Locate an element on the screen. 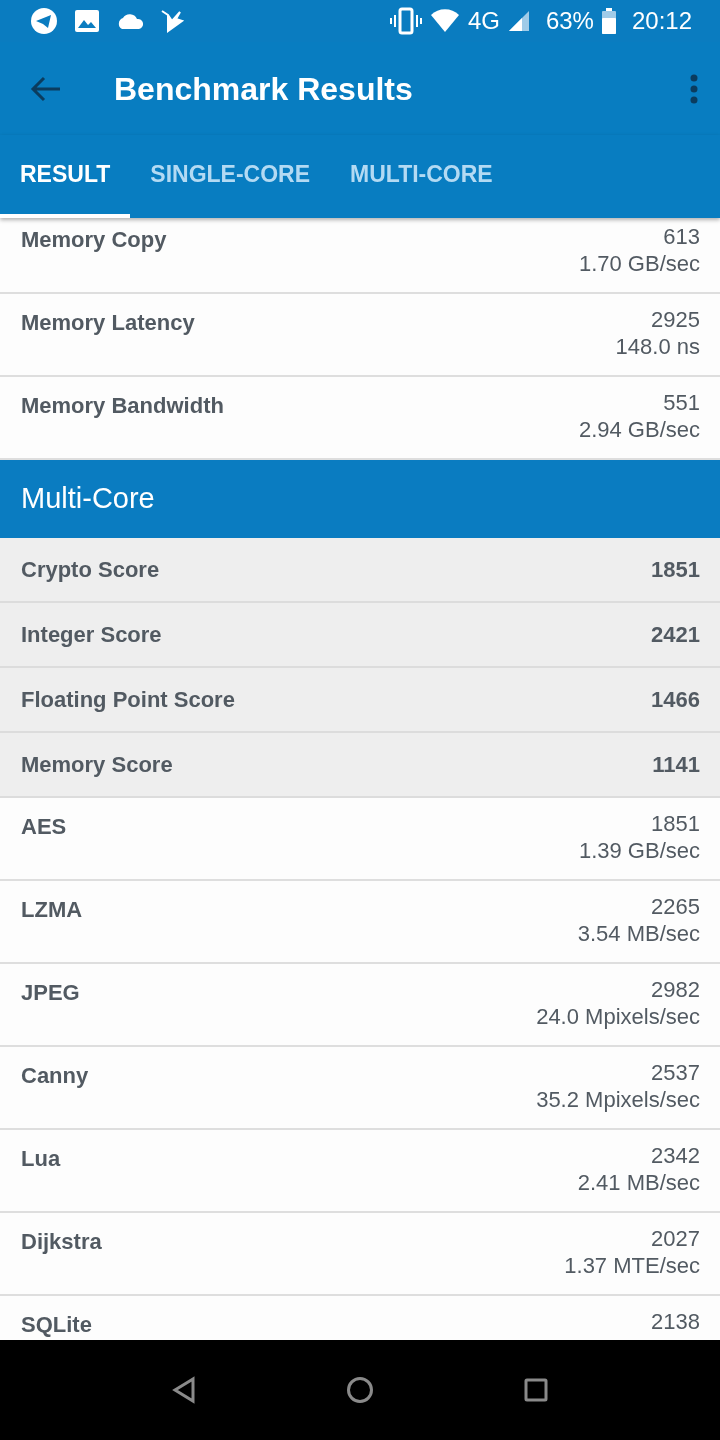 The image size is (720, 1440). score-value: 2421 is located at coordinates (675, 635).